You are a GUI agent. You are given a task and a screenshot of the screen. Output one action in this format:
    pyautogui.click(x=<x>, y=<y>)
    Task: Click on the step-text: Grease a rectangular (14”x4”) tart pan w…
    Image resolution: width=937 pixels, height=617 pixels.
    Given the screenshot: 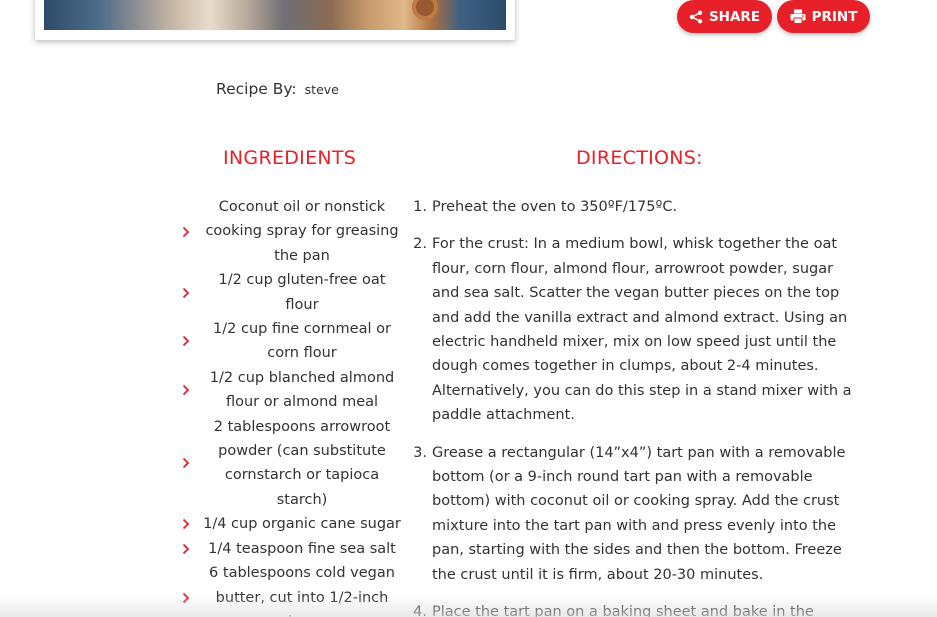 What is the action you would take?
    pyautogui.click(x=639, y=513)
    